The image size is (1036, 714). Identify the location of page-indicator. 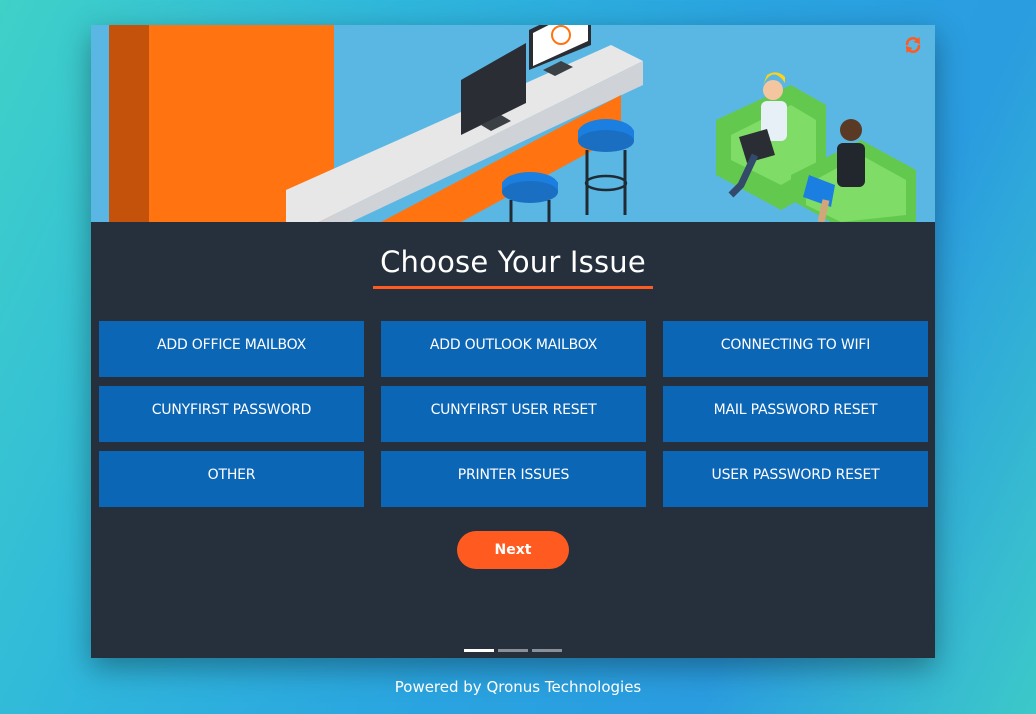
(513, 650).